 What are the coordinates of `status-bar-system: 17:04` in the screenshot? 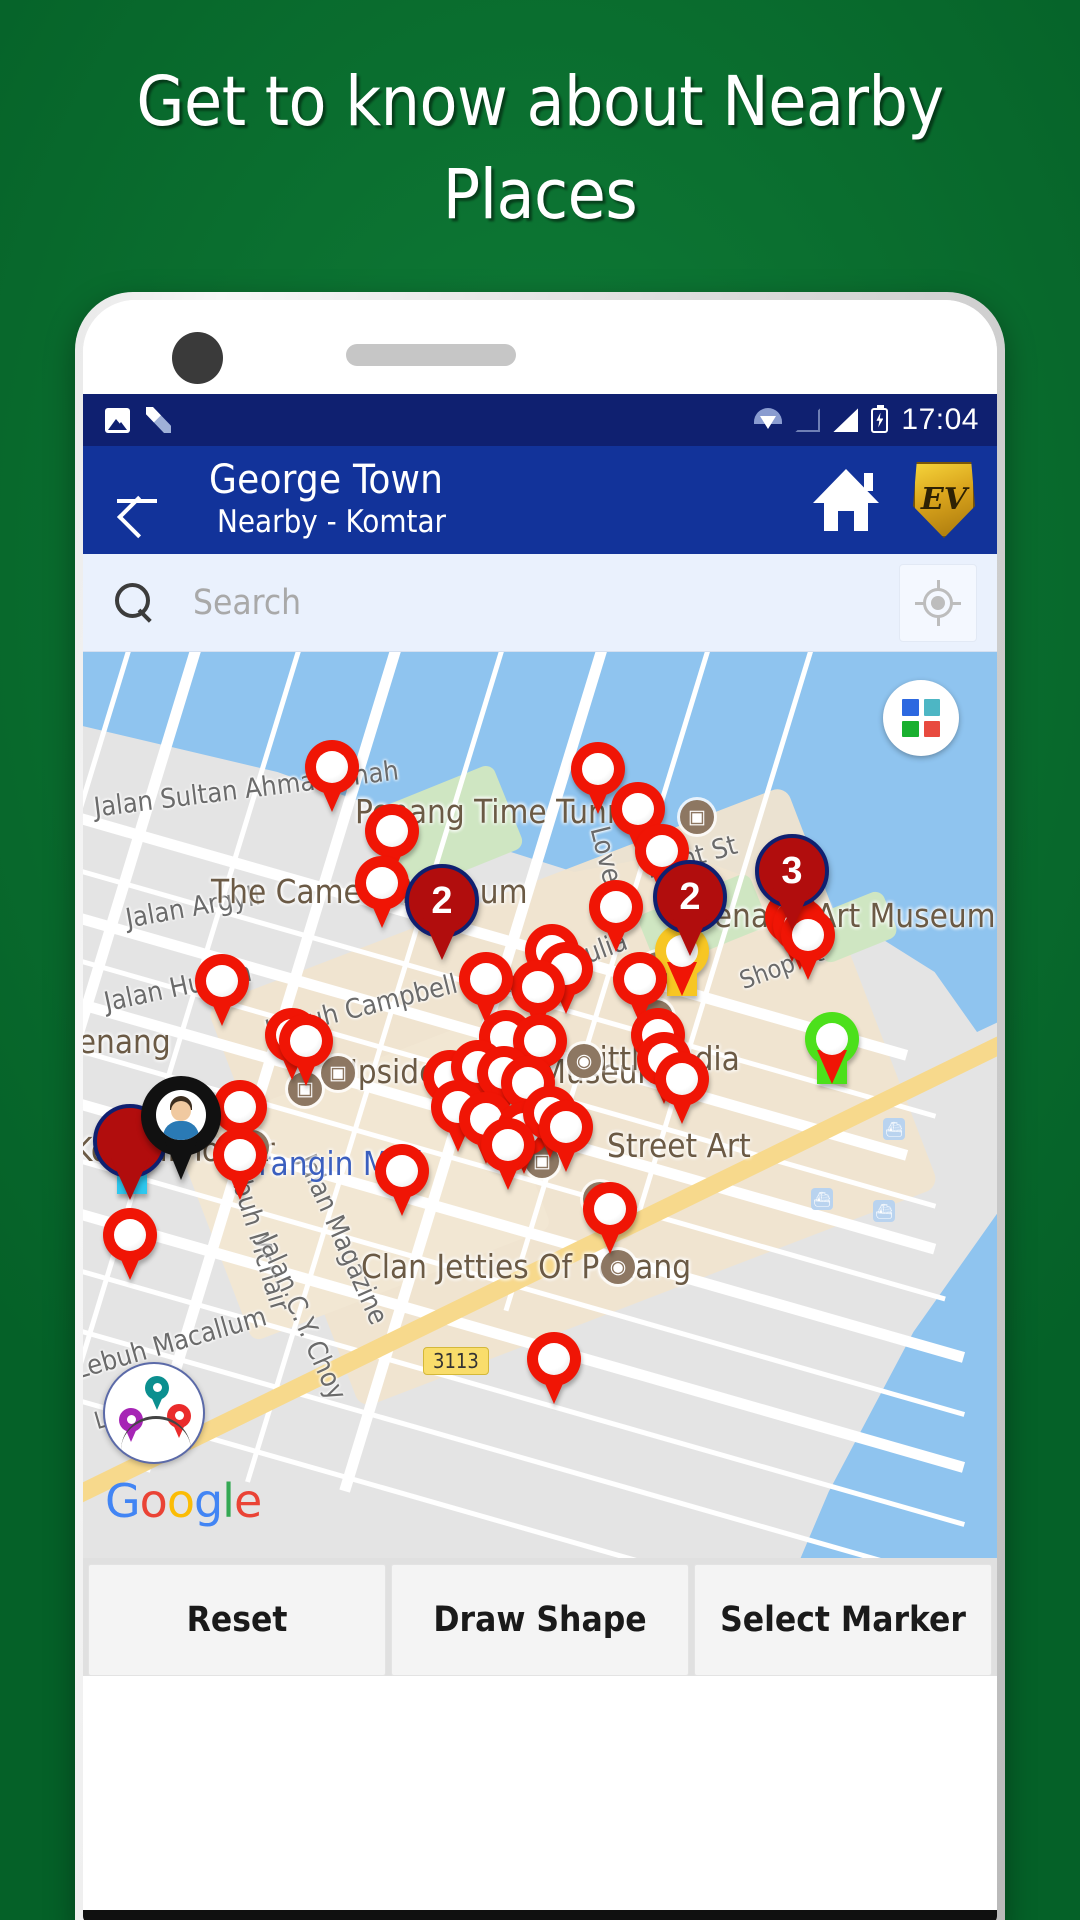 It's located at (866, 420).